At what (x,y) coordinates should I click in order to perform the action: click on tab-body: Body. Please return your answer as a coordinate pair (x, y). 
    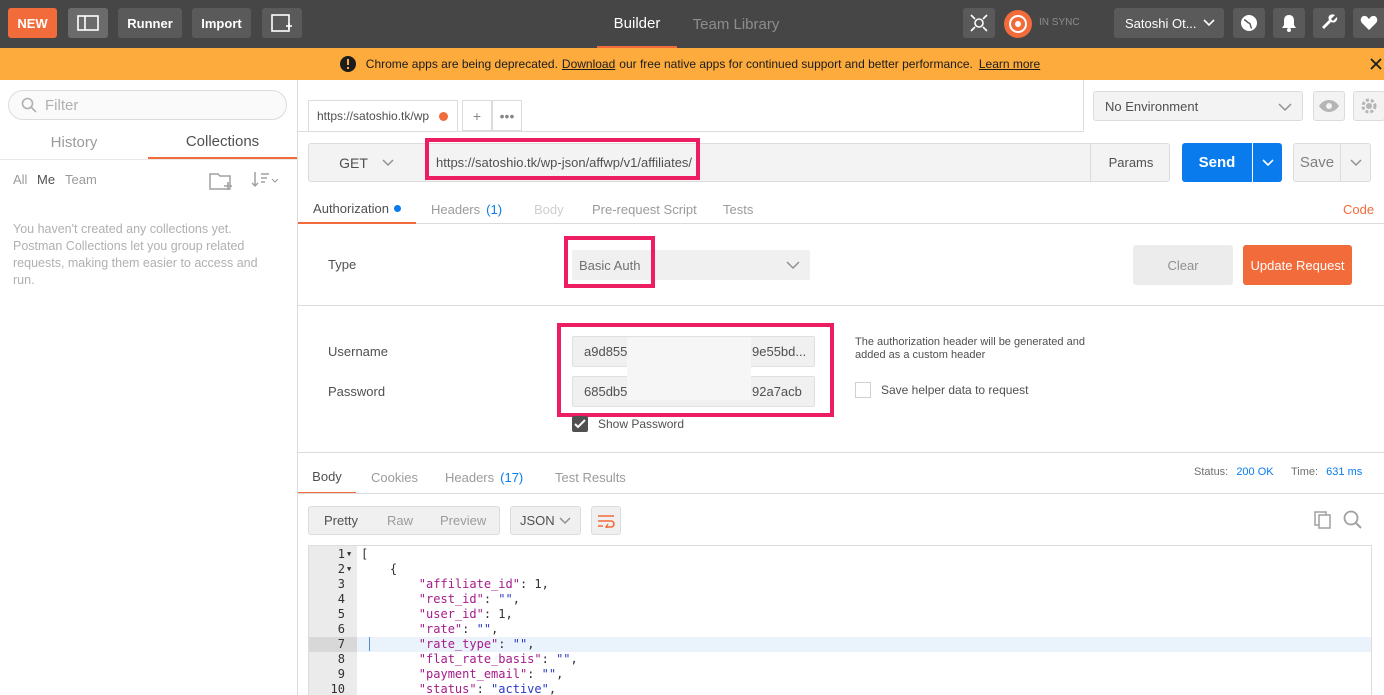
    Looking at the image, I should click on (549, 209).